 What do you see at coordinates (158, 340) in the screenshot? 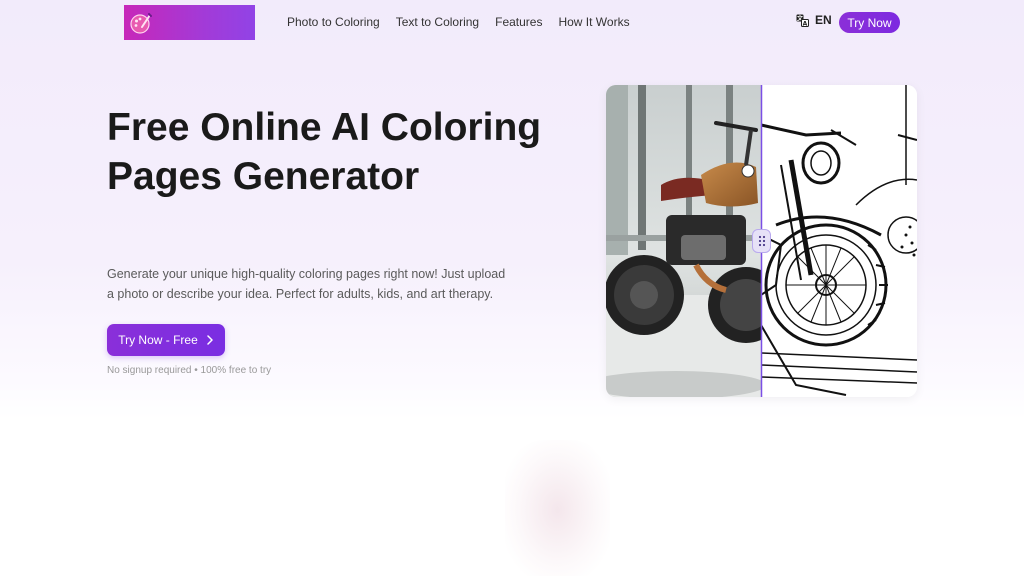
I see `cta-label: Try Now - Free` at bounding box center [158, 340].